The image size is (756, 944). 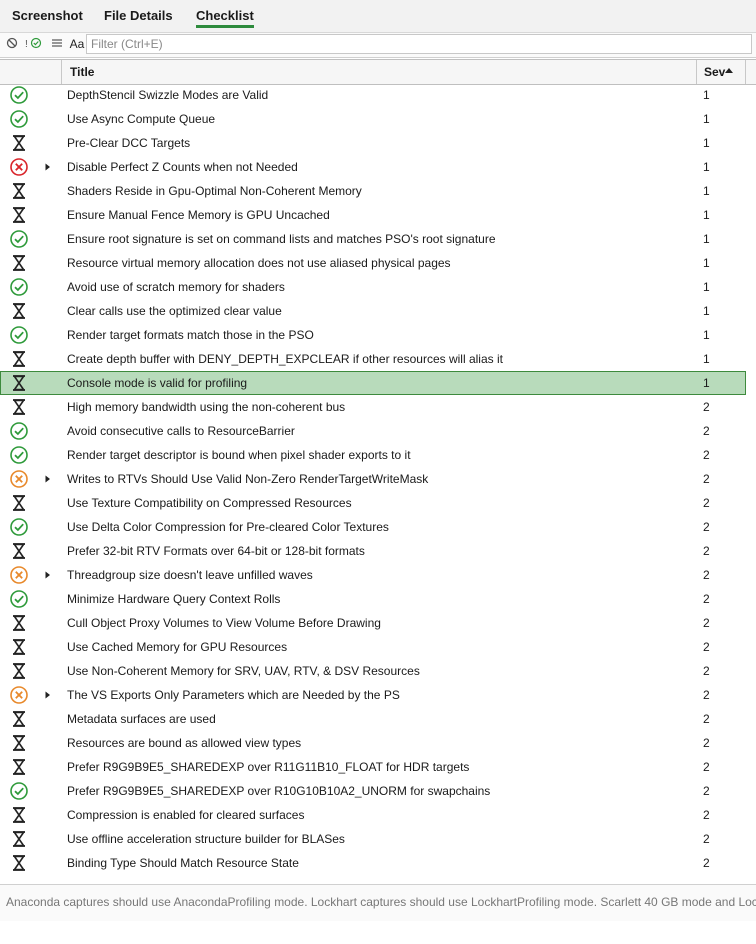 What do you see at coordinates (57, 44) in the screenshot?
I see `list-icon` at bounding box center [57, 44].